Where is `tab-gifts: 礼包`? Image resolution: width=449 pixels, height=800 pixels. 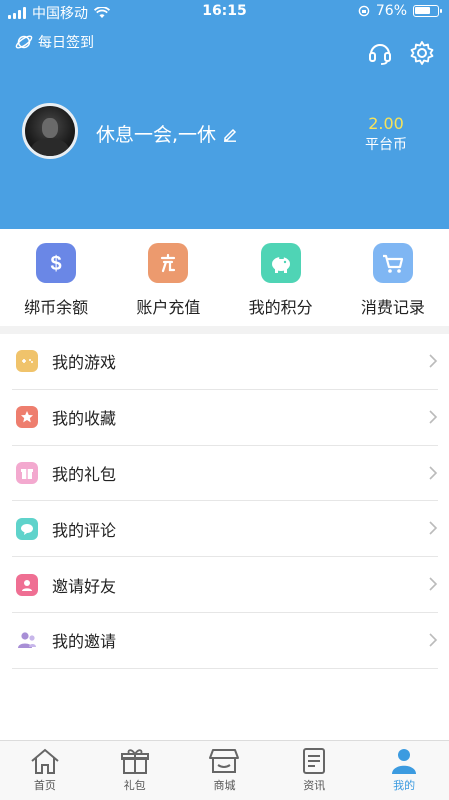
tab-gifts: 礼包 is located at coordinates (135, 770).